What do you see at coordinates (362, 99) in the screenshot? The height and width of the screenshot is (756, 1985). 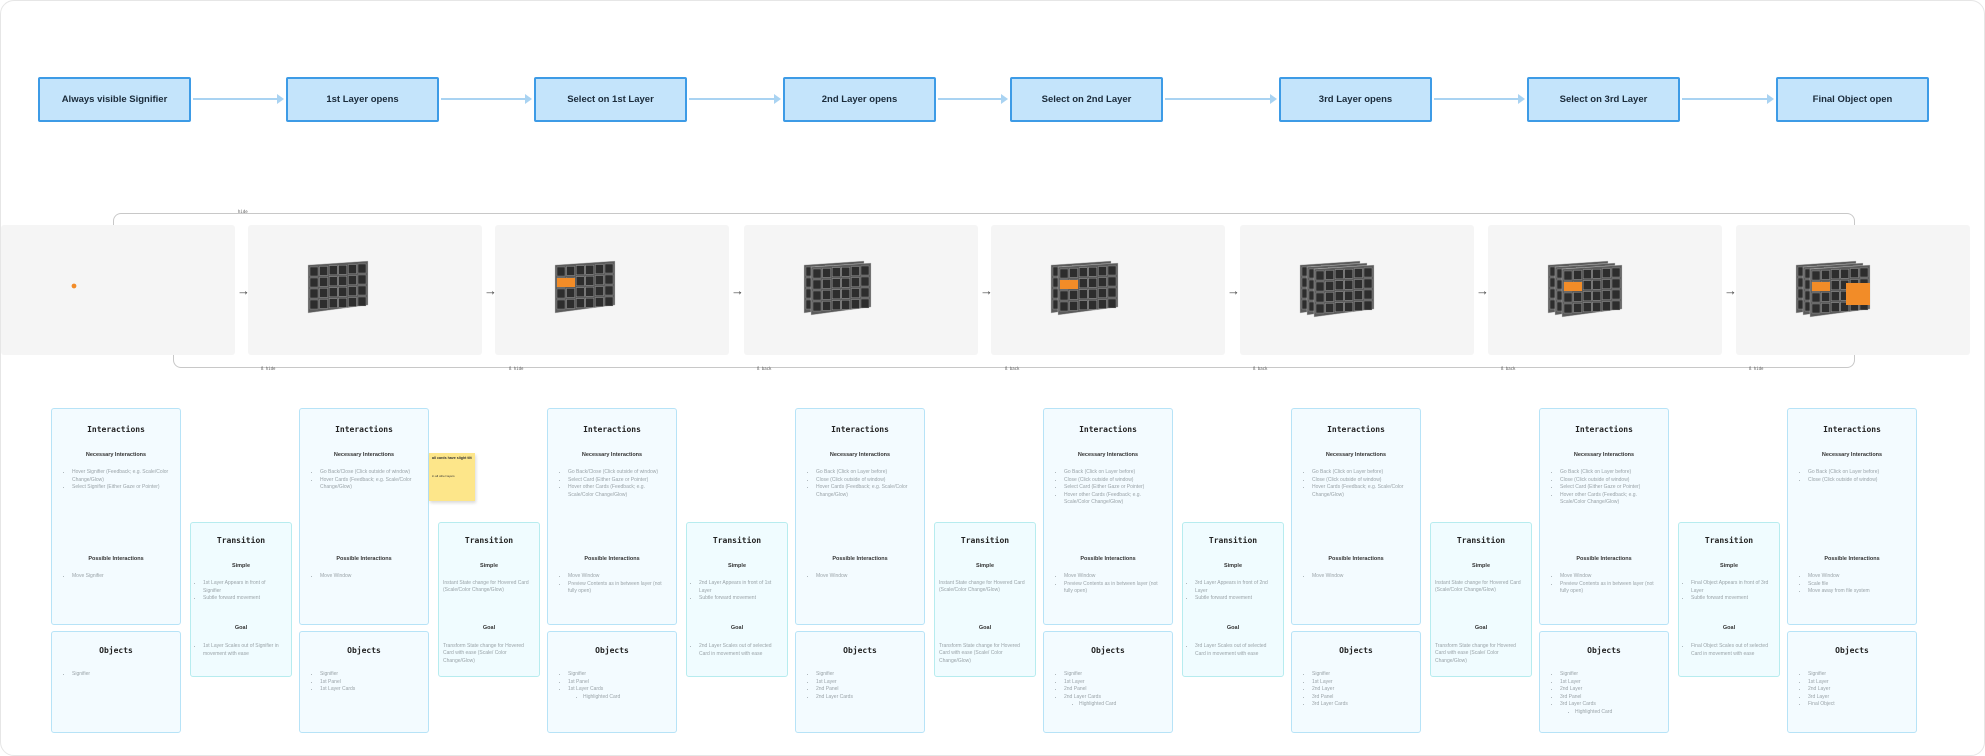 I see `flow-node-2: 1st Layer opens` at bounding box center [362, 99].